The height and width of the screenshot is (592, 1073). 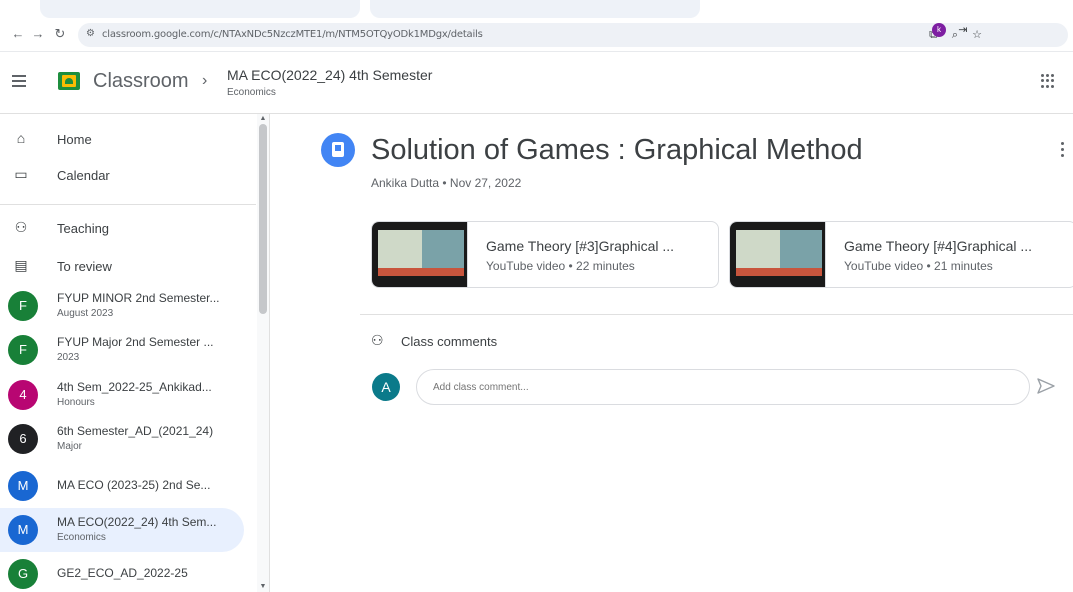 What do you see at coordinates (263, 353) in the screenshot?
I see `sidebar-scrollbar: ▲ ▼` at bounding box center [263, 353].